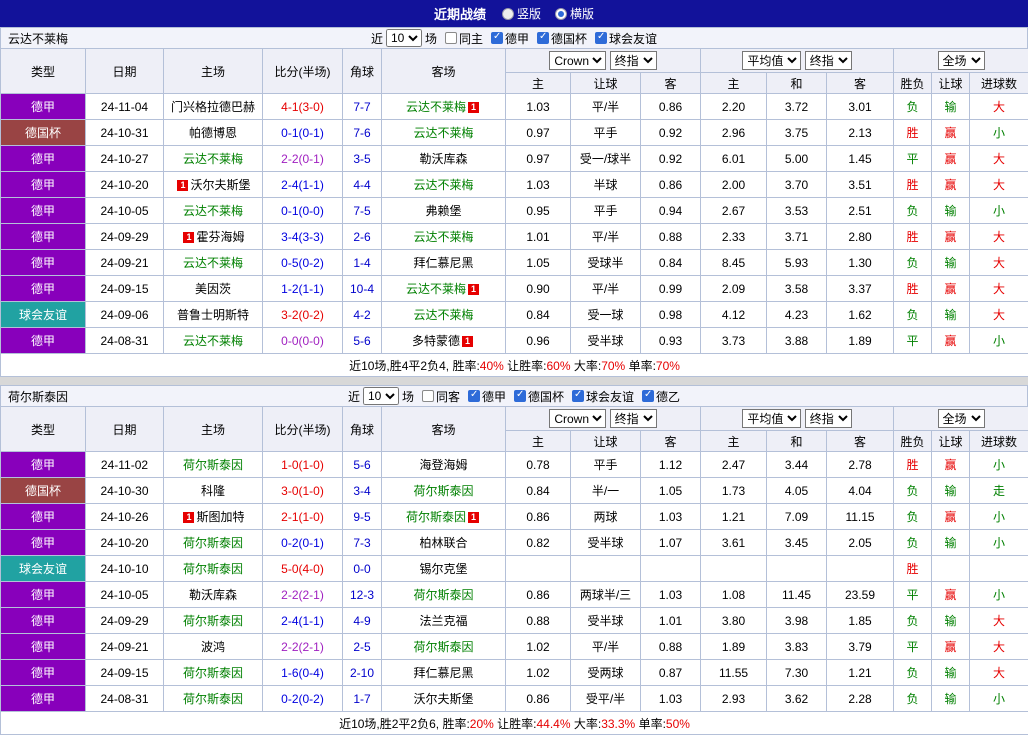  What do you see at coordinates (797, 465) in the screenshot?
I see `avg-odds-draw: 3.44` at bounding box center [797, 465].